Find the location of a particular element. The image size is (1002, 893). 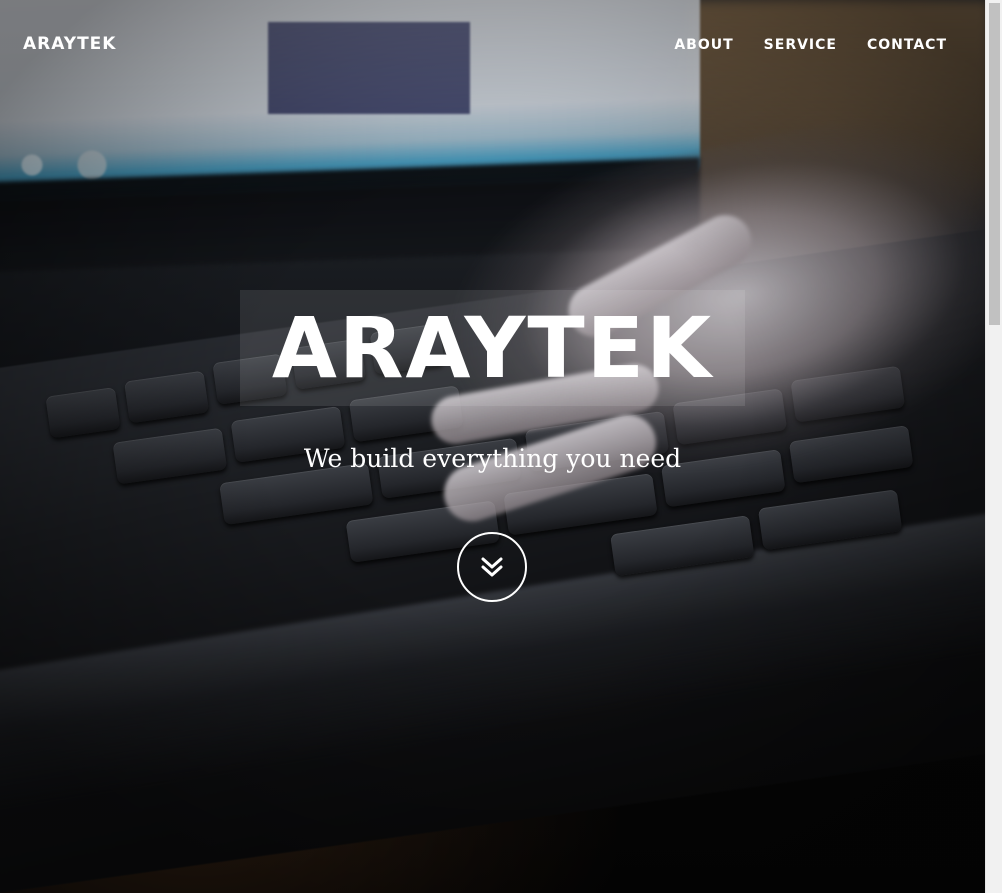

hero-title-box: ARAYTEK is located at coordinates (492, 348).